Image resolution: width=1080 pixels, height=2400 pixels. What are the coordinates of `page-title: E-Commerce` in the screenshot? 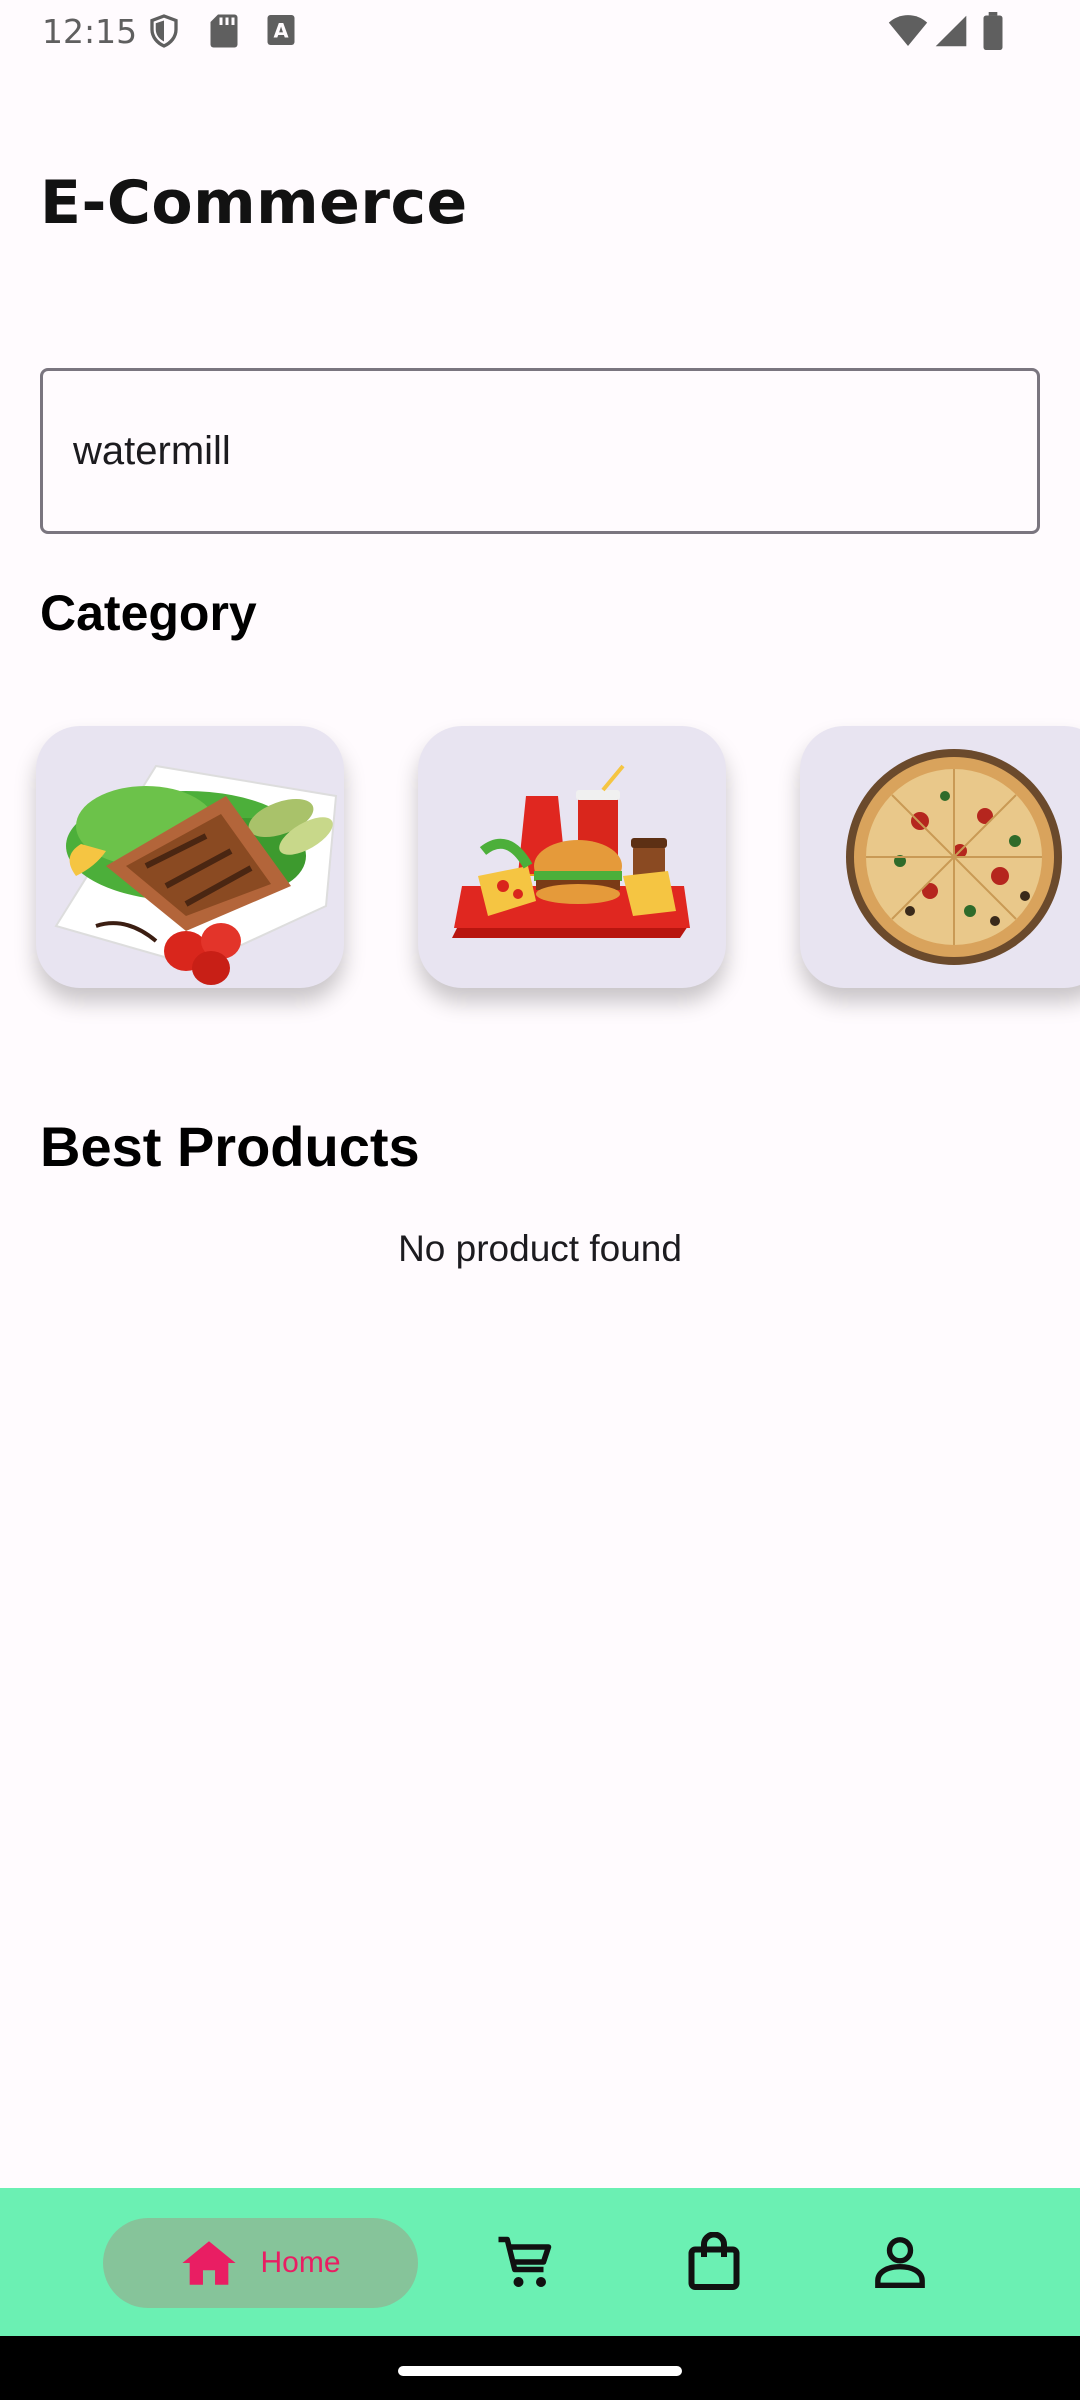 It's located at (254, 203).